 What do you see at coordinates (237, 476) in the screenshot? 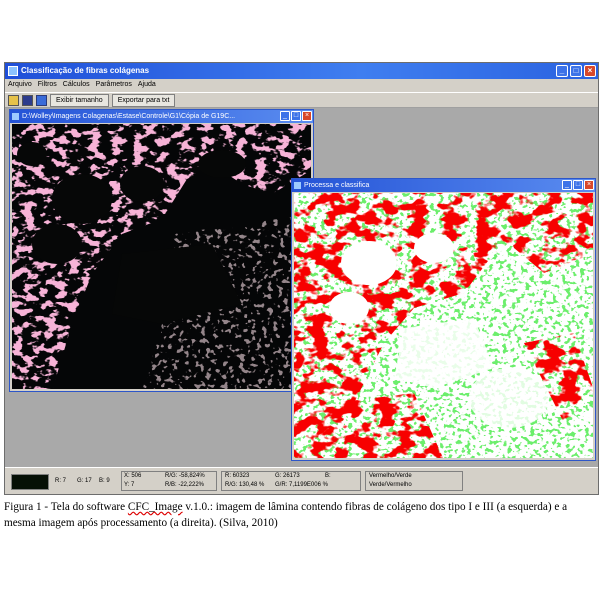
I see `total-r: R: 60323` at bounding box center [237, 476].